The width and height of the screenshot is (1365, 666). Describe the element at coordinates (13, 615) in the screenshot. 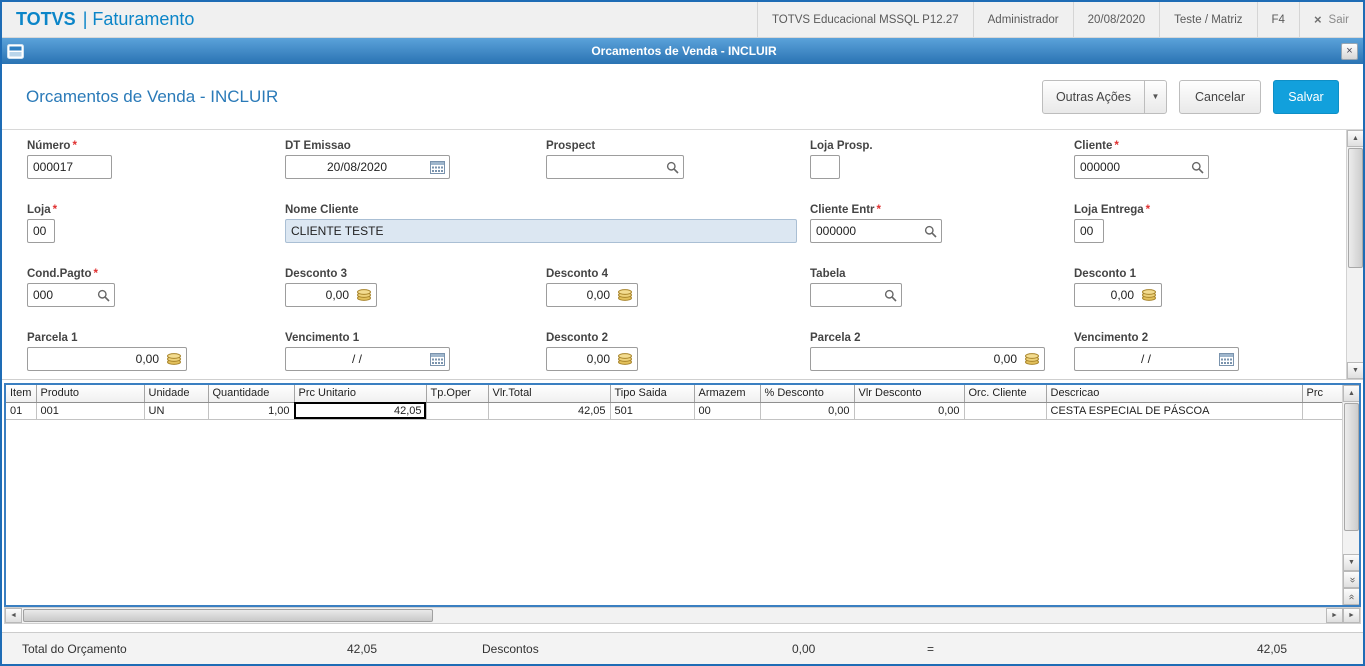

I see `scroll-left-icon: ◄` at that location.